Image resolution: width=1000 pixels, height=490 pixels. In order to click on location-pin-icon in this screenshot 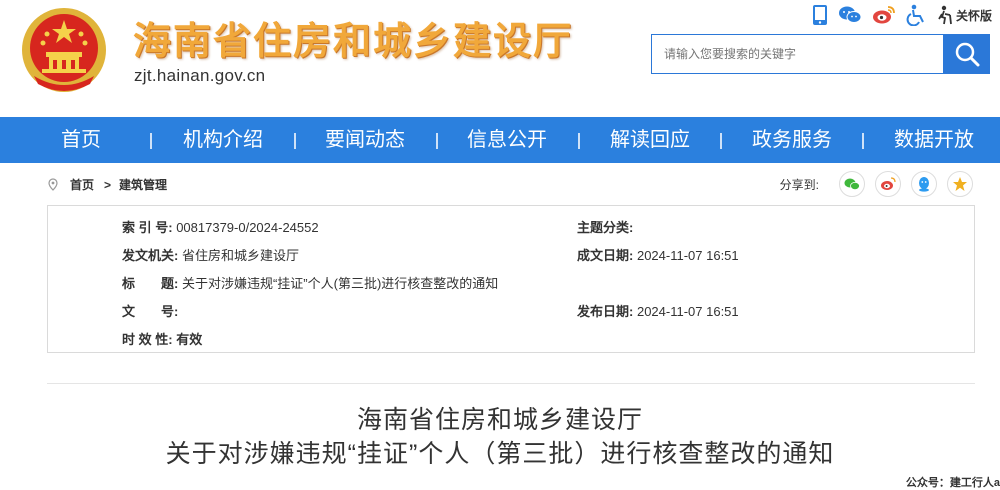, I will do `click(53, 184)`.